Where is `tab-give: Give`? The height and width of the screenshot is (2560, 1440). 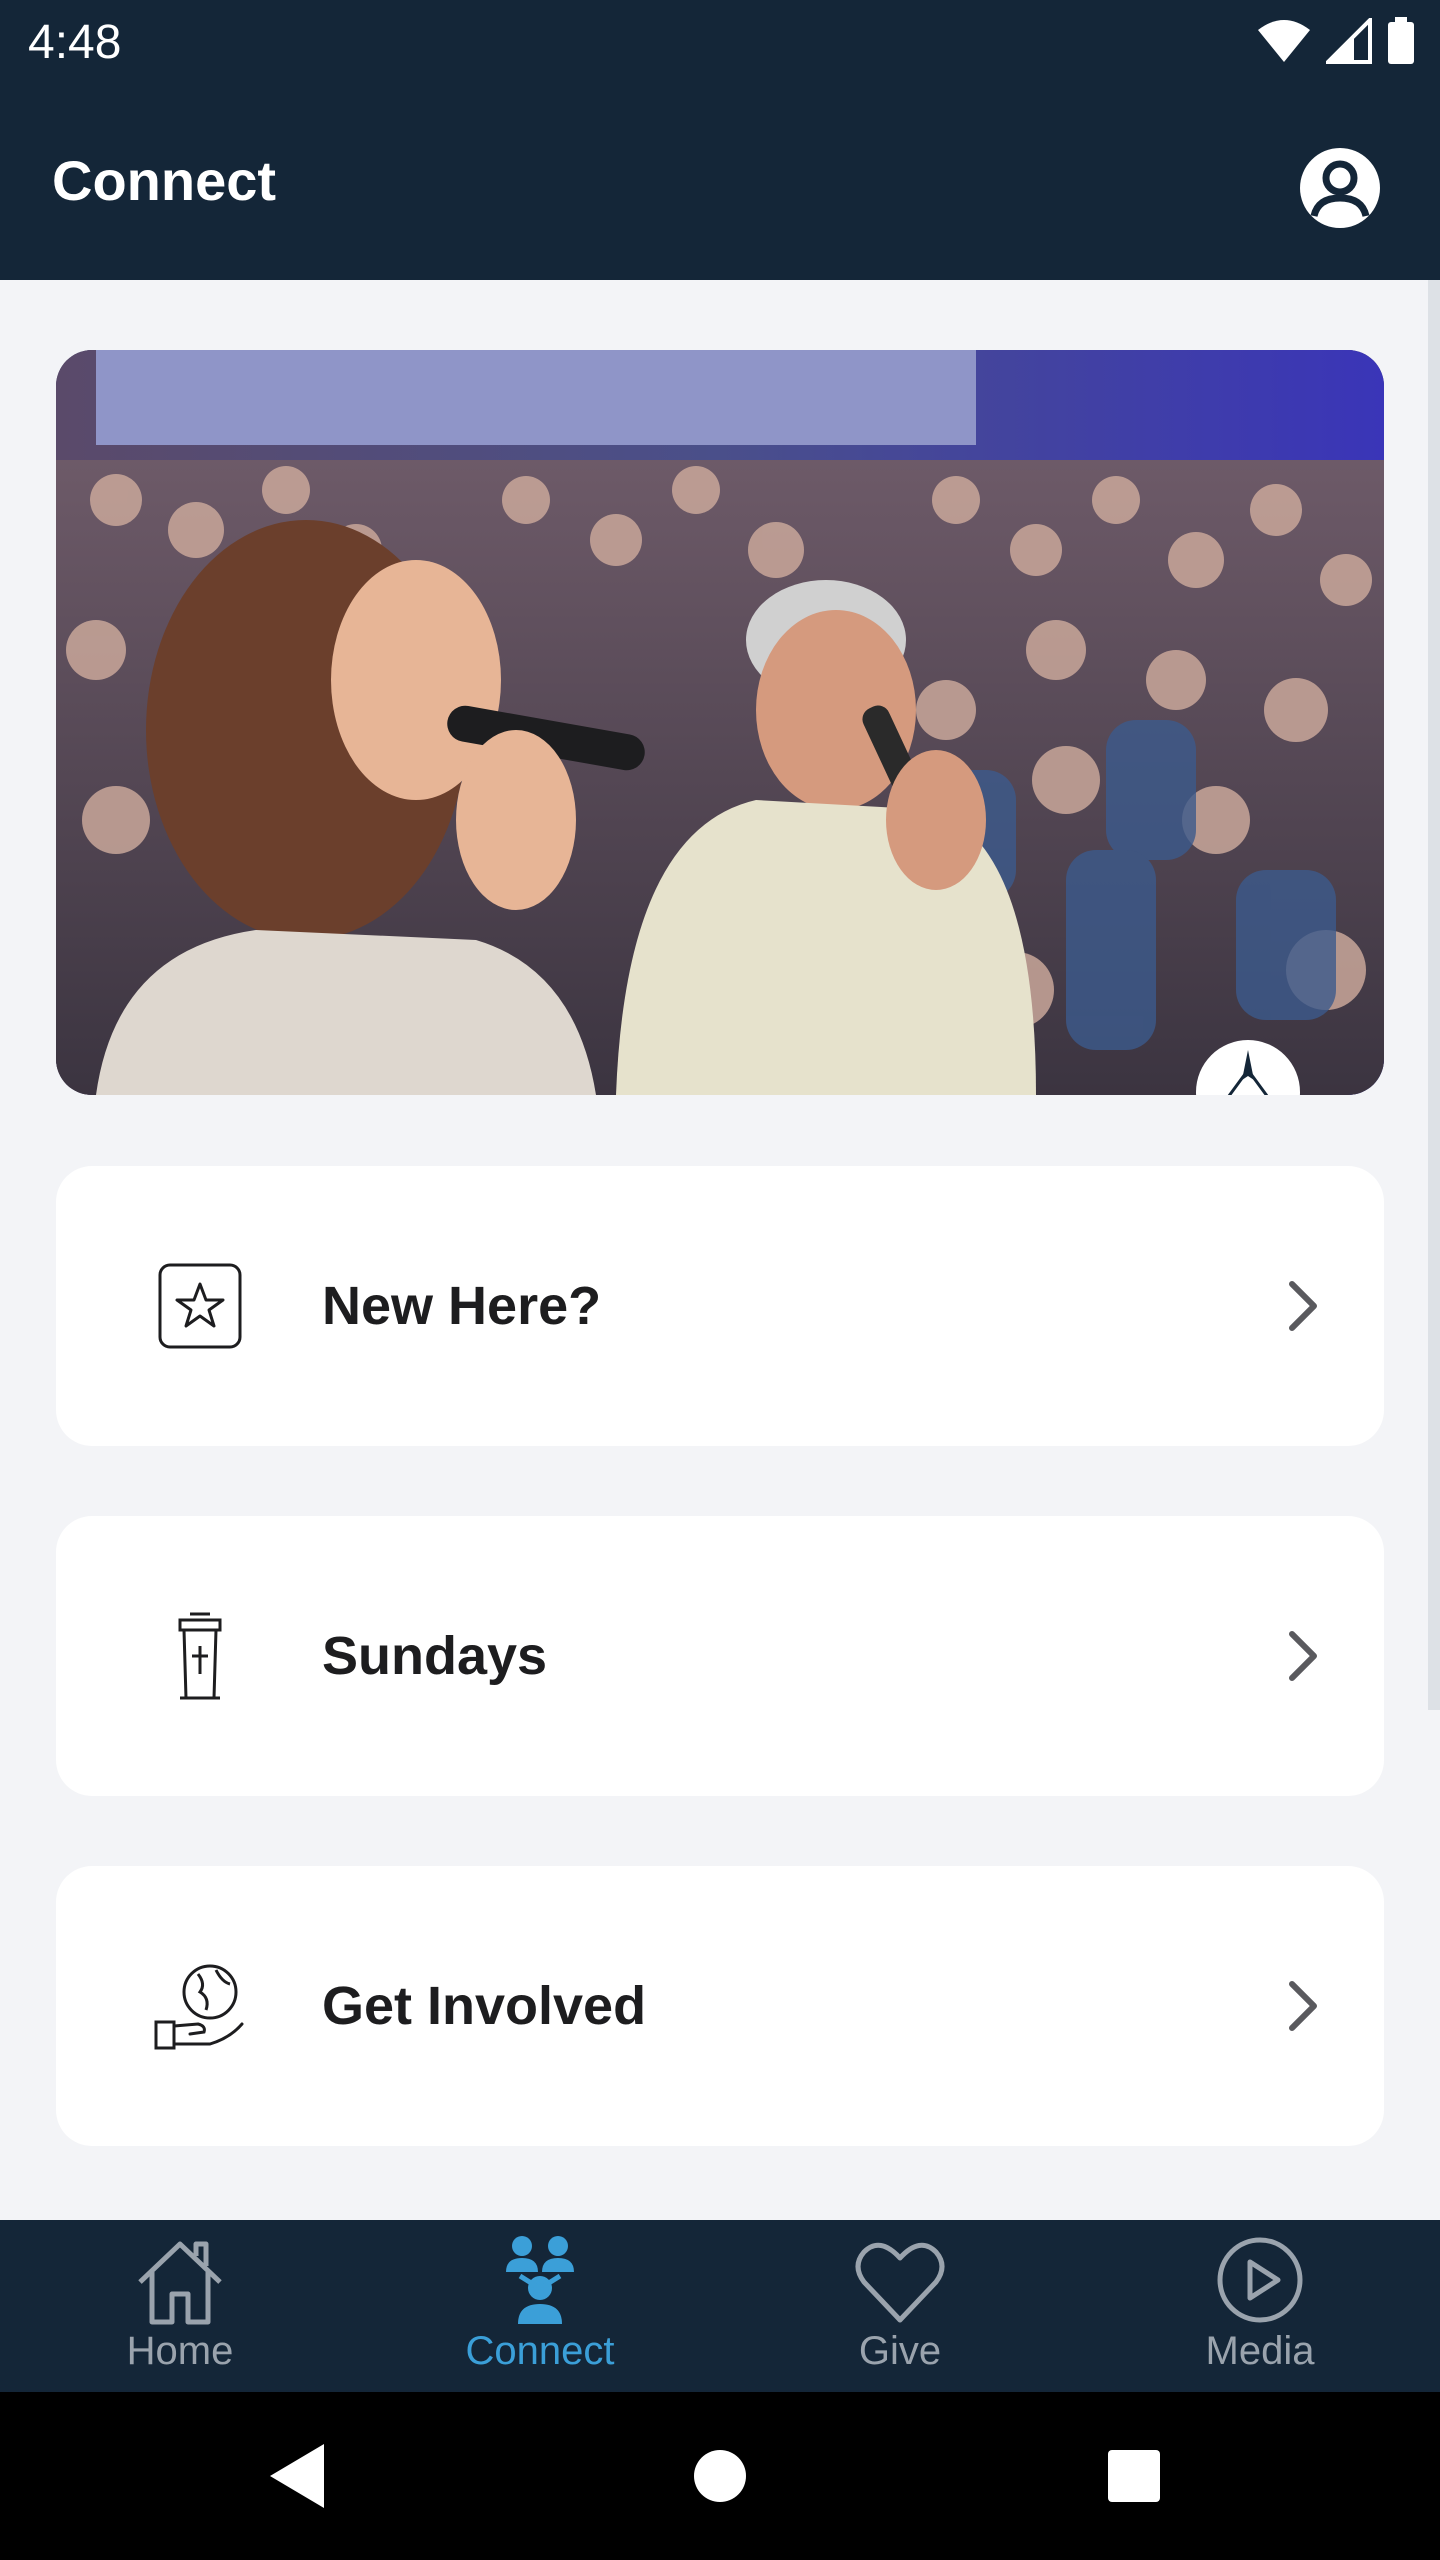
tab-give: Give is located at coordinates (900, 2306).